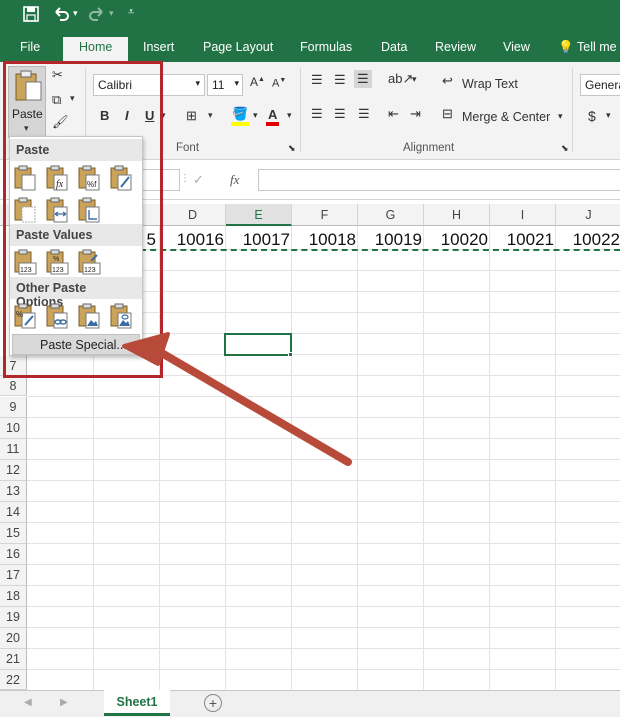 This screenshot has height=717, width=620. I want to click on scroll-right-icon: ▶, so click(64, 702).